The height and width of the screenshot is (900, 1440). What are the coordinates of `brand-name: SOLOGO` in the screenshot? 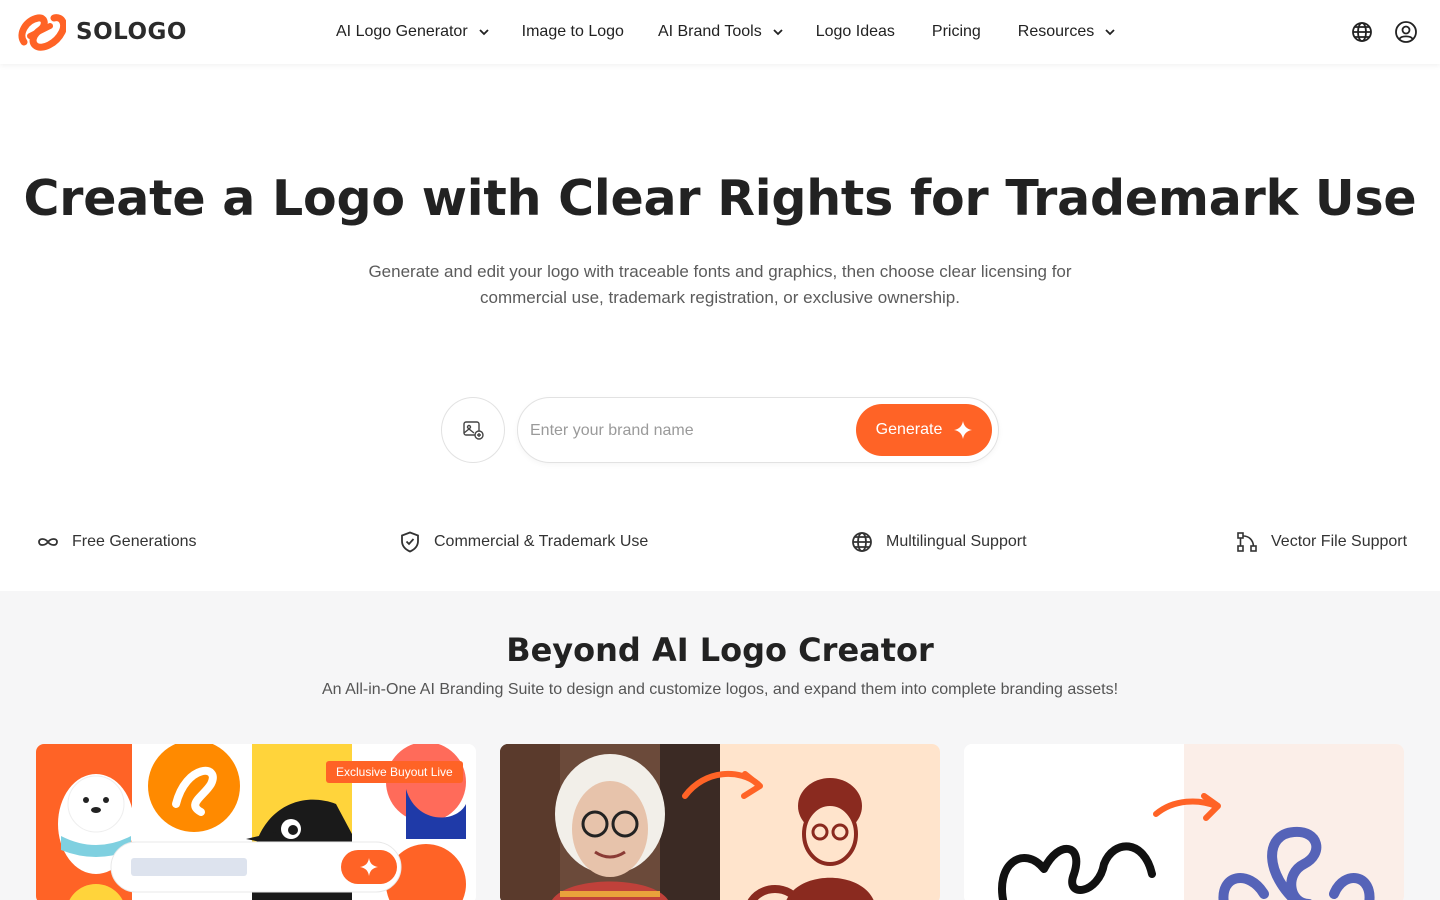 It's located at (131, 32).